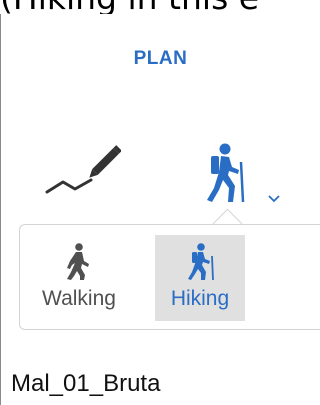 This screenshot has height=405, width=320. I want to click on mode-option-hiking-label: Hiking, so click(200, 298).